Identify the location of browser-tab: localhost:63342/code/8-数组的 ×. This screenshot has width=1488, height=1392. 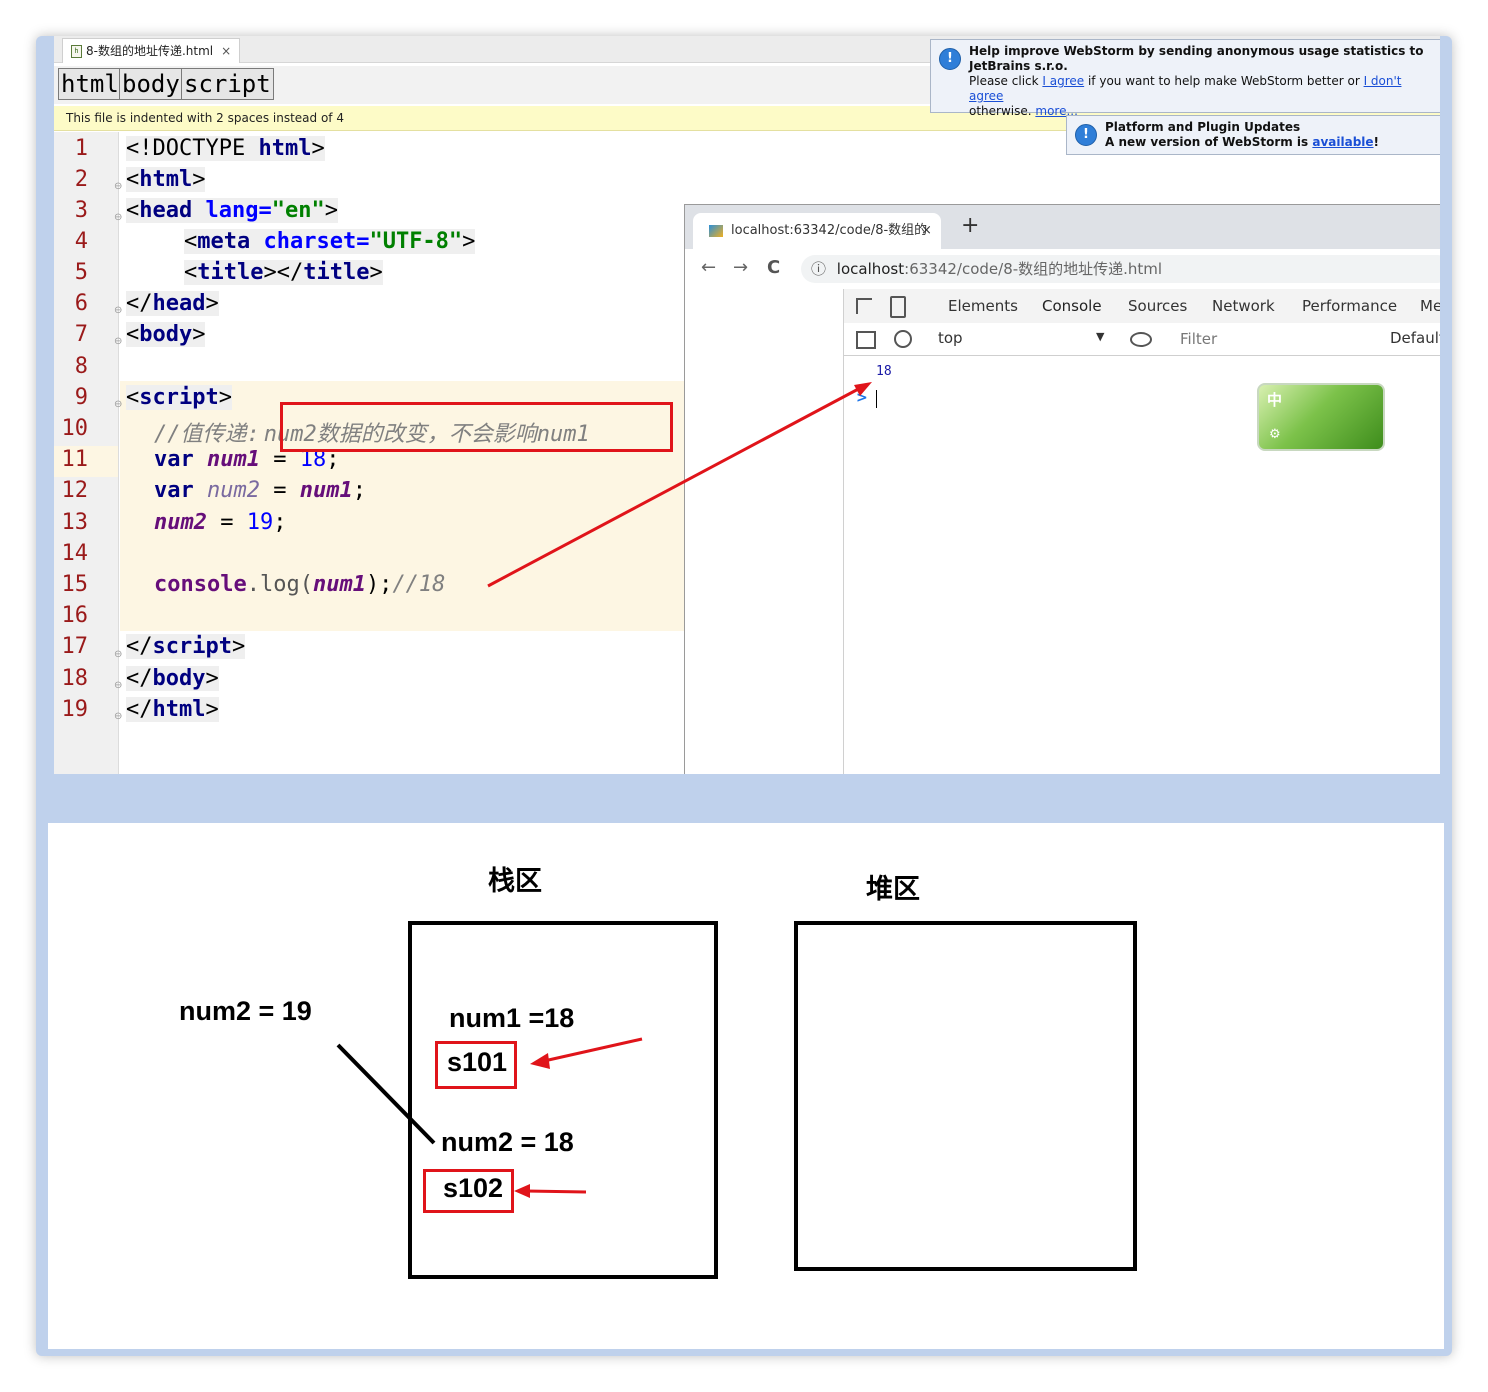
(817, 231).